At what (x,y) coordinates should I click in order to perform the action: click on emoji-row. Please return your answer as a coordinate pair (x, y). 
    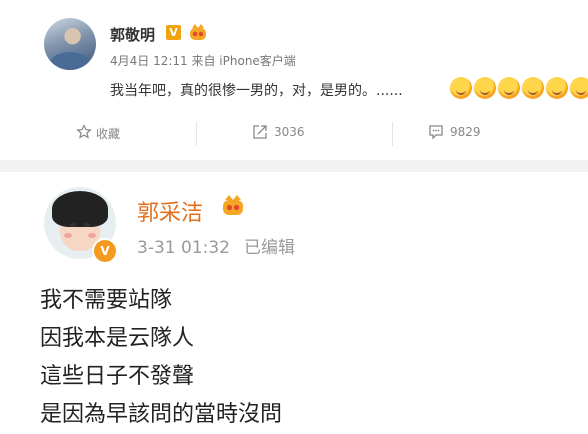
    Looking at the image, I should click on (519, 89).